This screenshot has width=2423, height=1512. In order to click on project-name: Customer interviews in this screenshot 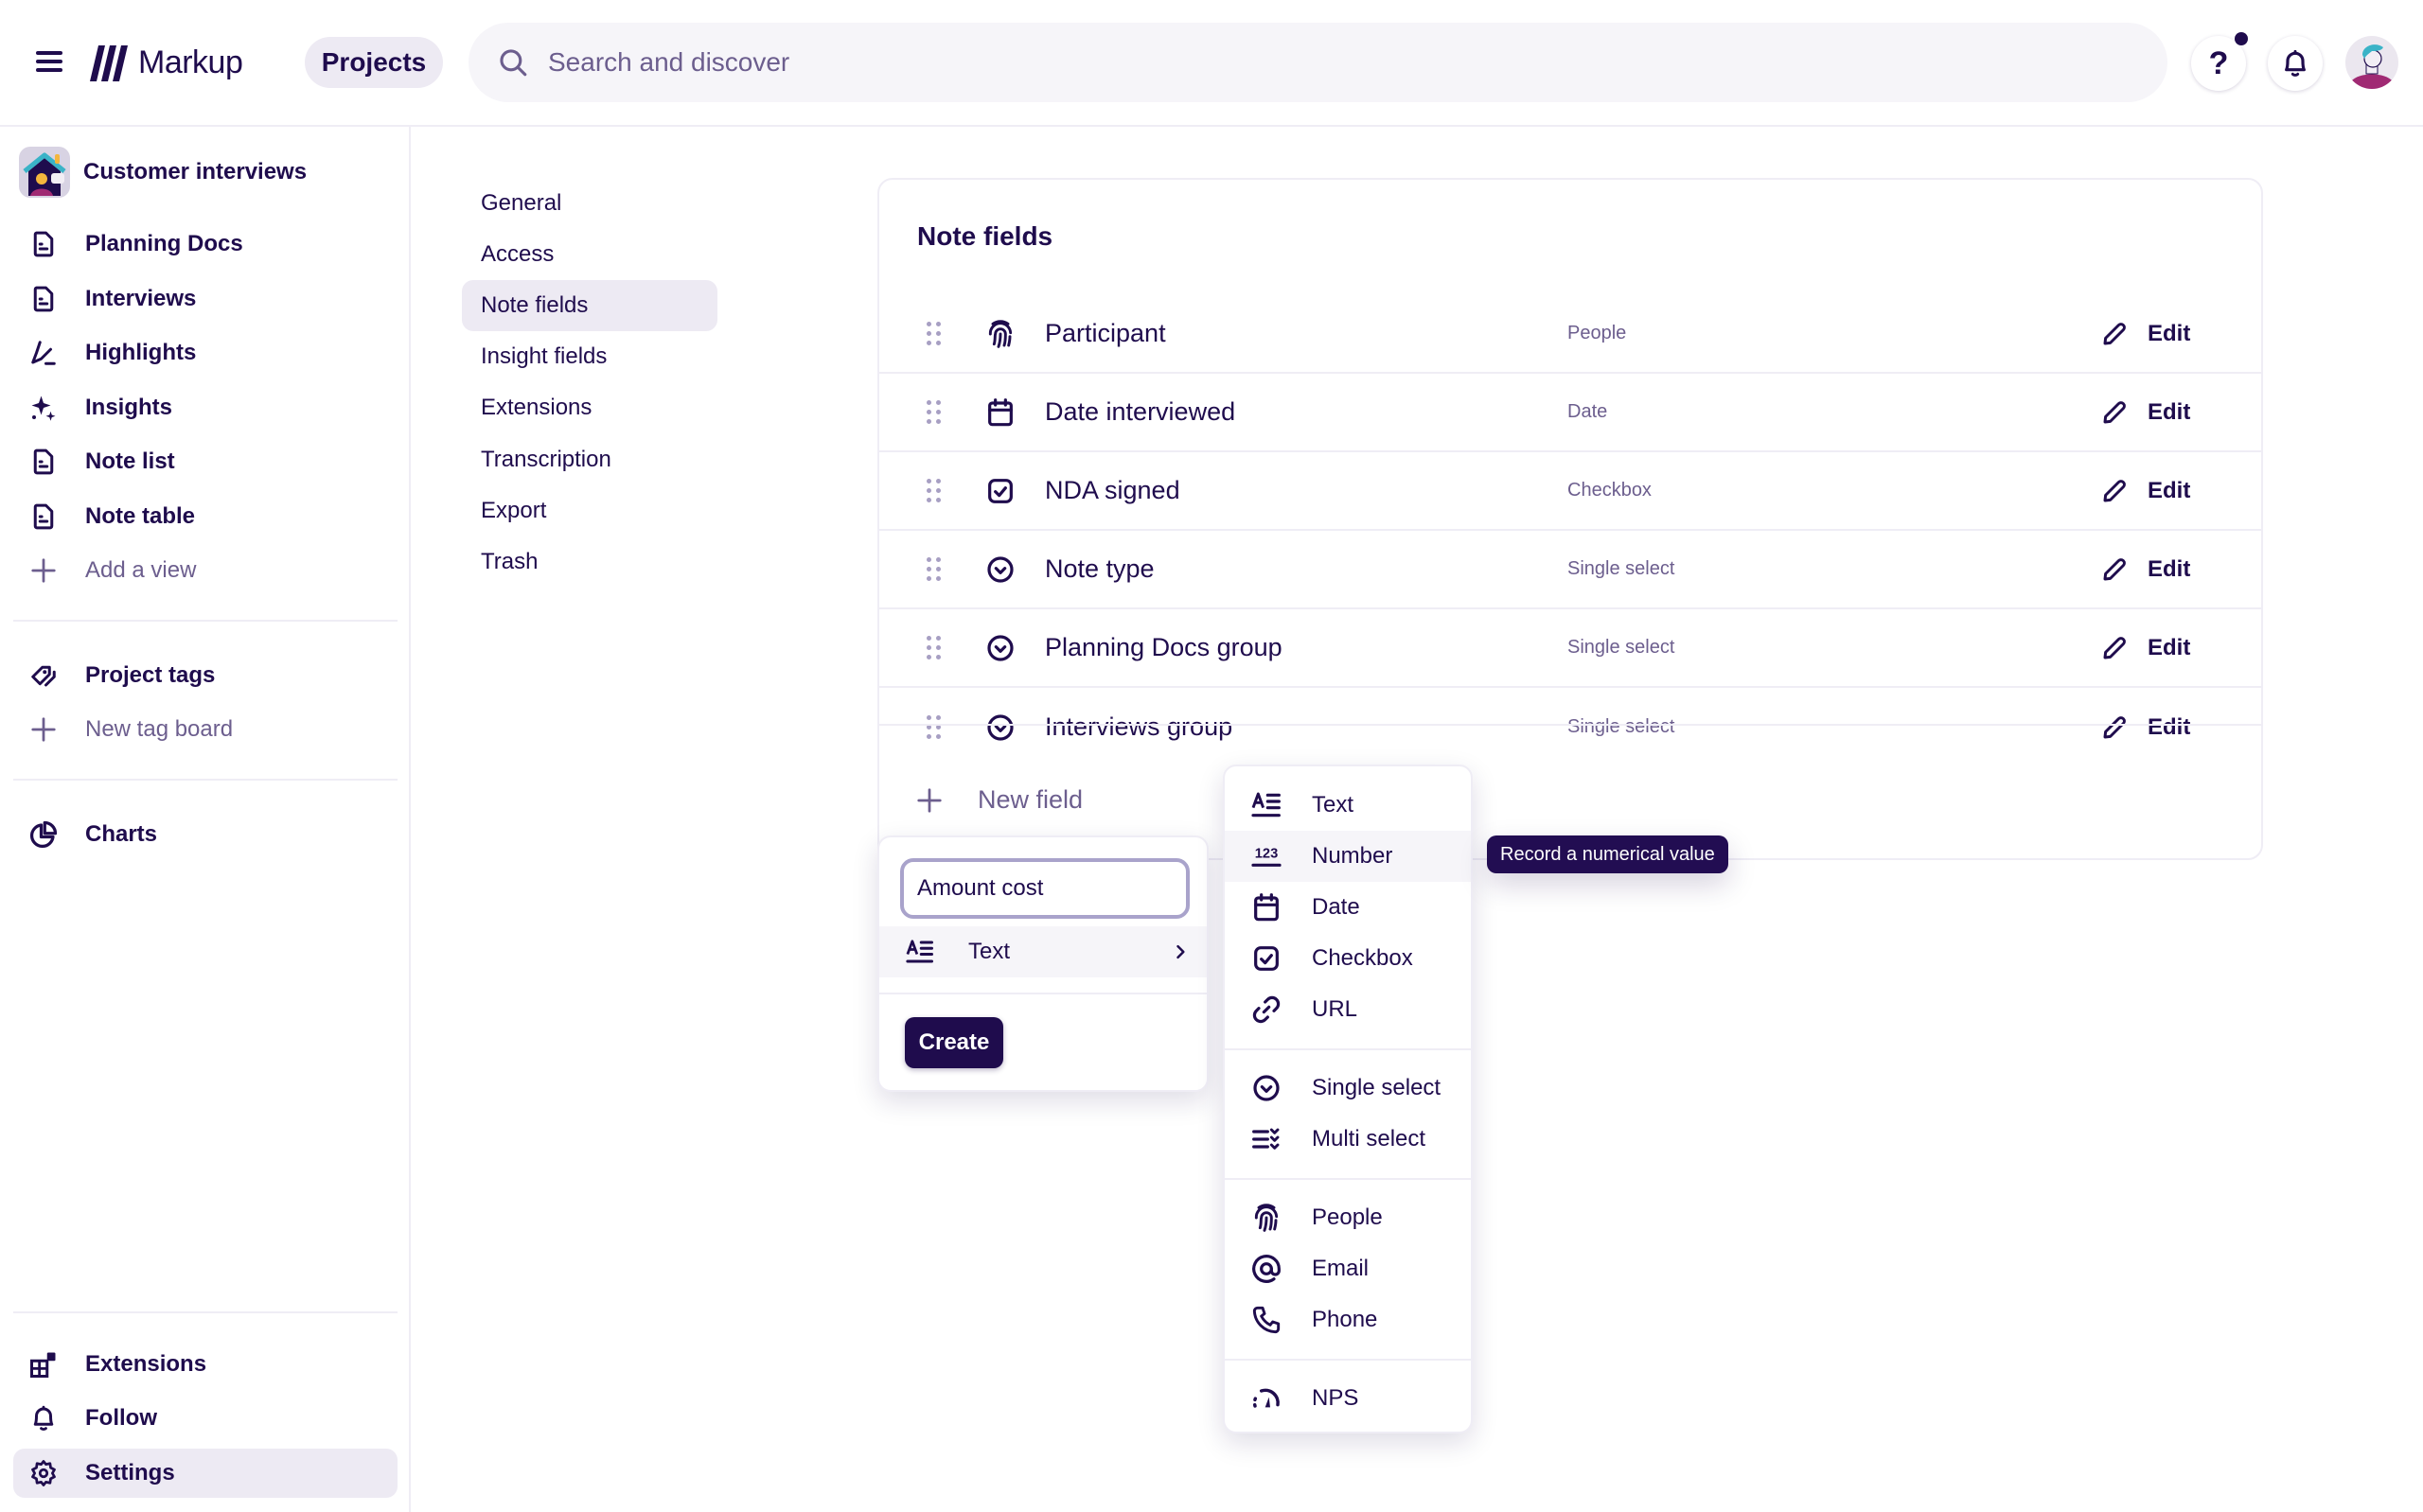, I will do `click(195, 172)`.